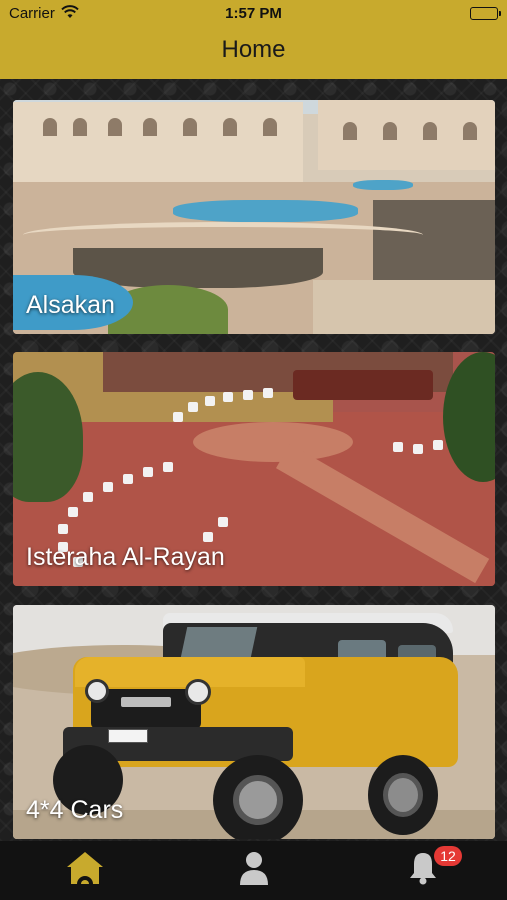 This screenshot has width=507, height=900. Describe the element at coordinates (125, 557) in the screenshot. I see `card-title: Isteraha Al-Rayan` at that location.